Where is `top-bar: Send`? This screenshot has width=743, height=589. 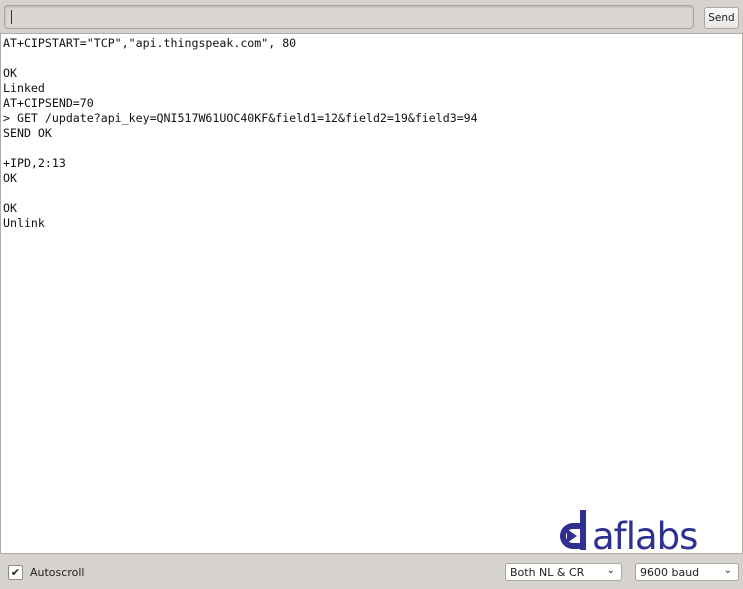 top-bar: Send is located at coordinates (371, 16).